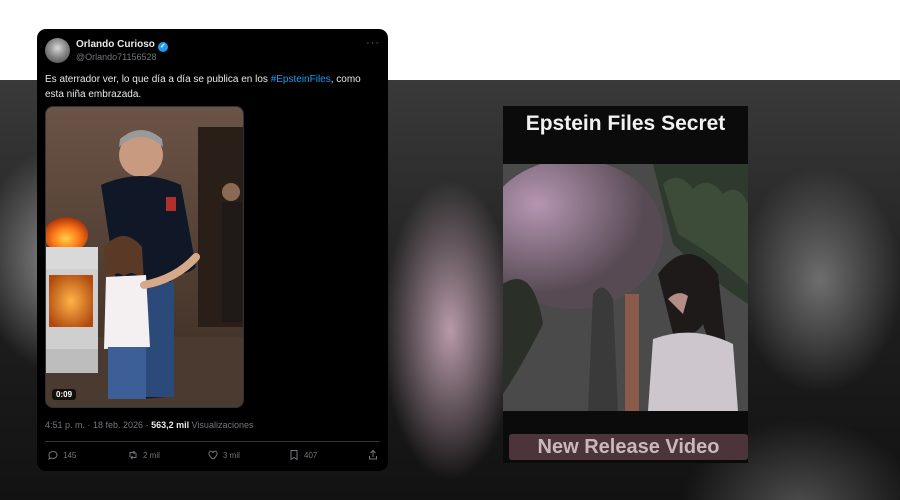  Describe the element at coordinates (98, 425) in the screenshot. I see `tweet-timestamp: 4:51 p. m. · 18 feb. 2026 ·` at that location.